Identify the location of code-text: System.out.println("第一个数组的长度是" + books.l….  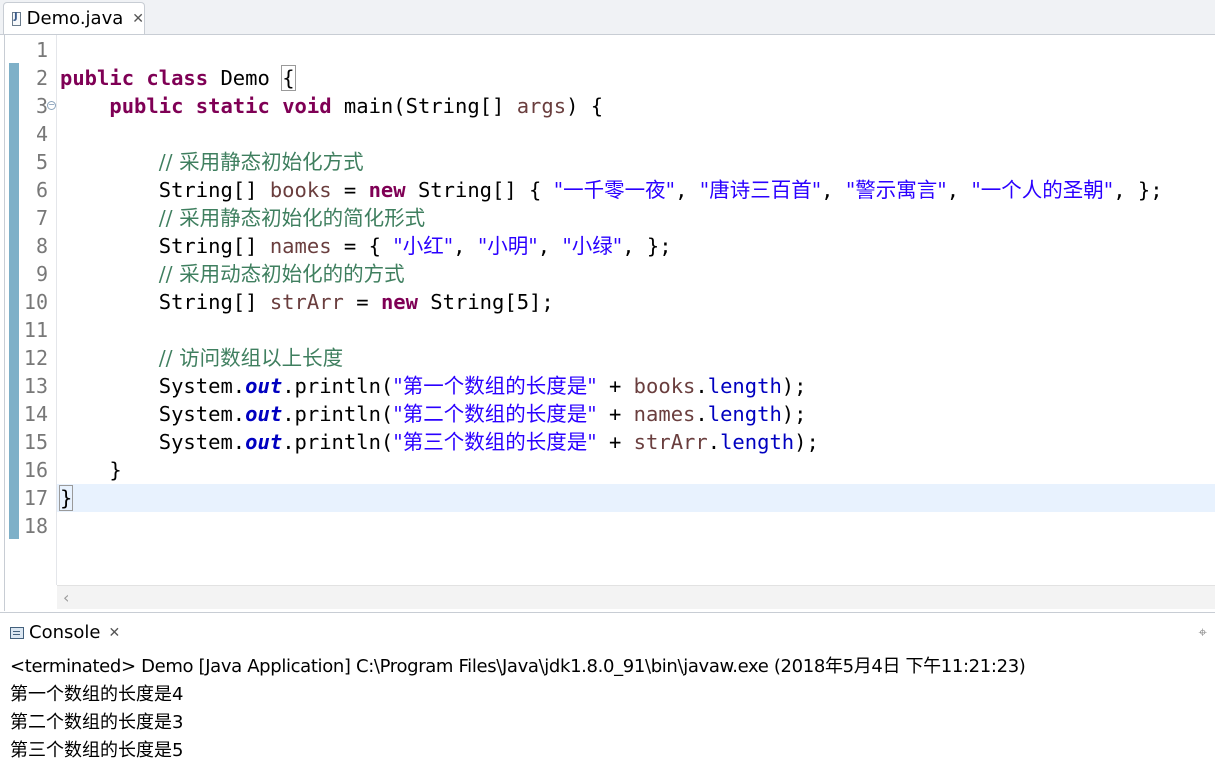
(482, 386).